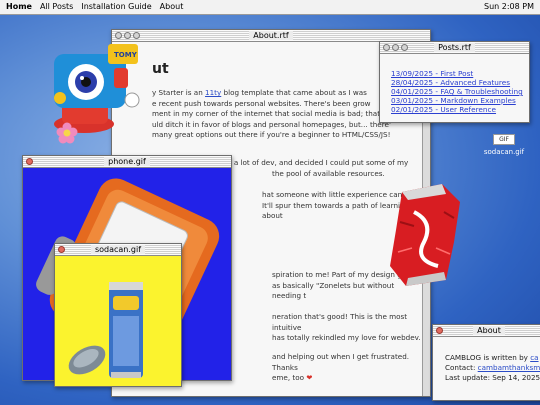 This screenshot has height=405, width=540. I want to click on menu-home: Home, so click(19, 7).